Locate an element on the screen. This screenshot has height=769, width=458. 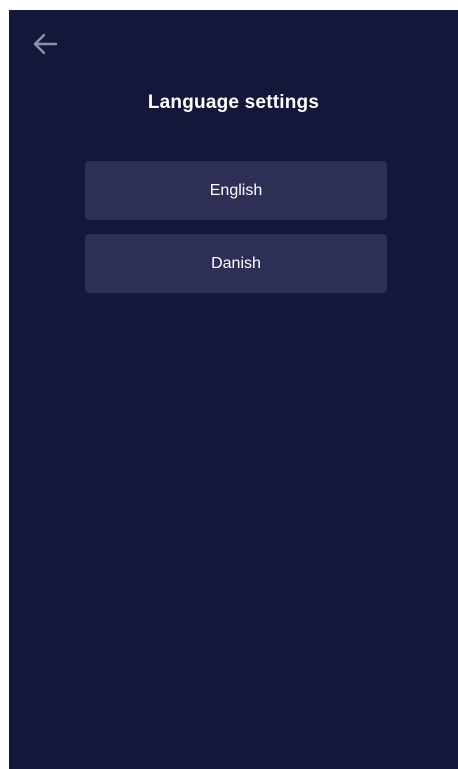
page-title: Language settings is located at coordinates (233, 102).